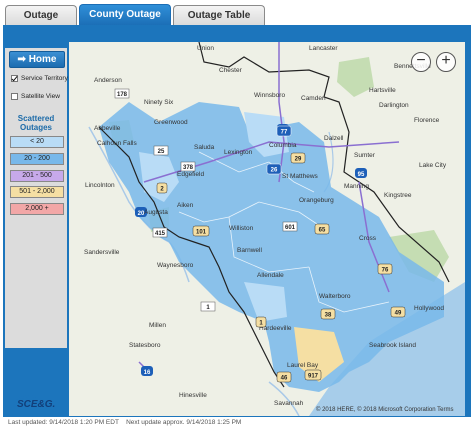 The height and width of the screenshot is (434, 474). What do you see at coordinates (261, 322) in the screenshot?
I see `outage-marker: 1` at bounding box center [261, 322].